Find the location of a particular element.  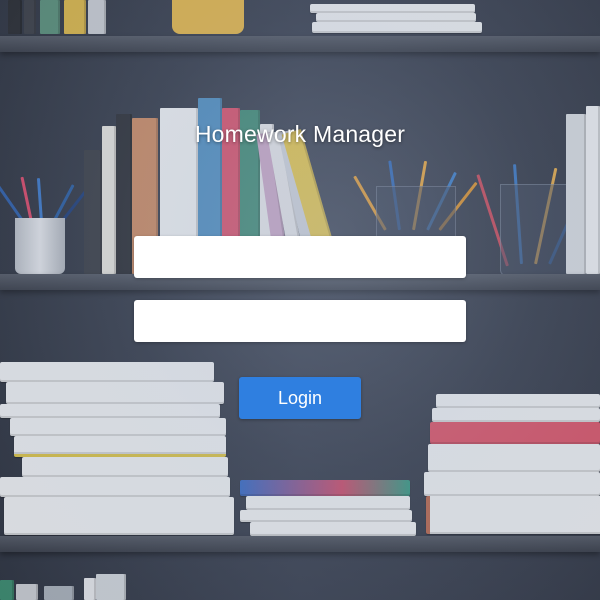

username-input is located at coordinates (300, 257).